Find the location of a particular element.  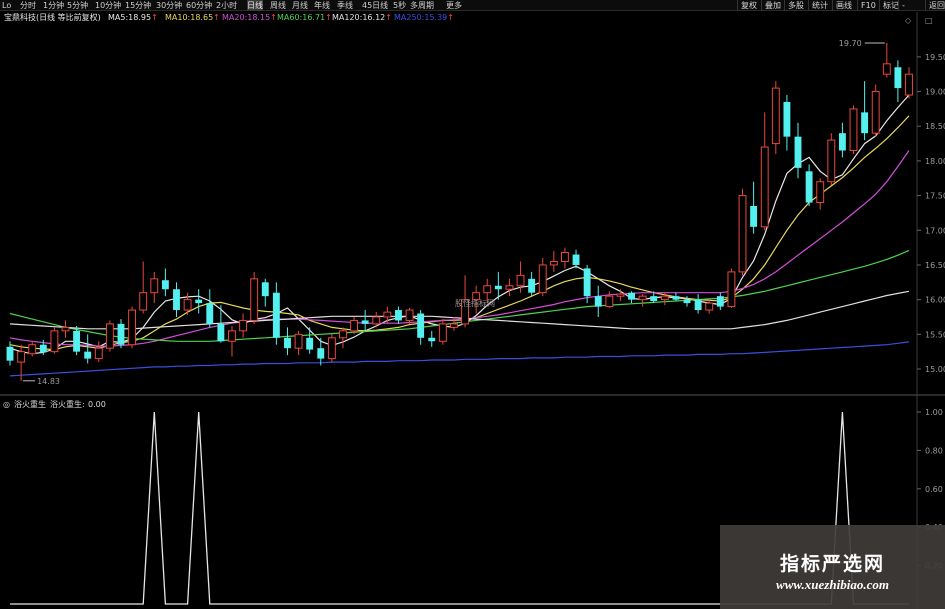

maximize-icon: □ is located at coordinates (929, 20).